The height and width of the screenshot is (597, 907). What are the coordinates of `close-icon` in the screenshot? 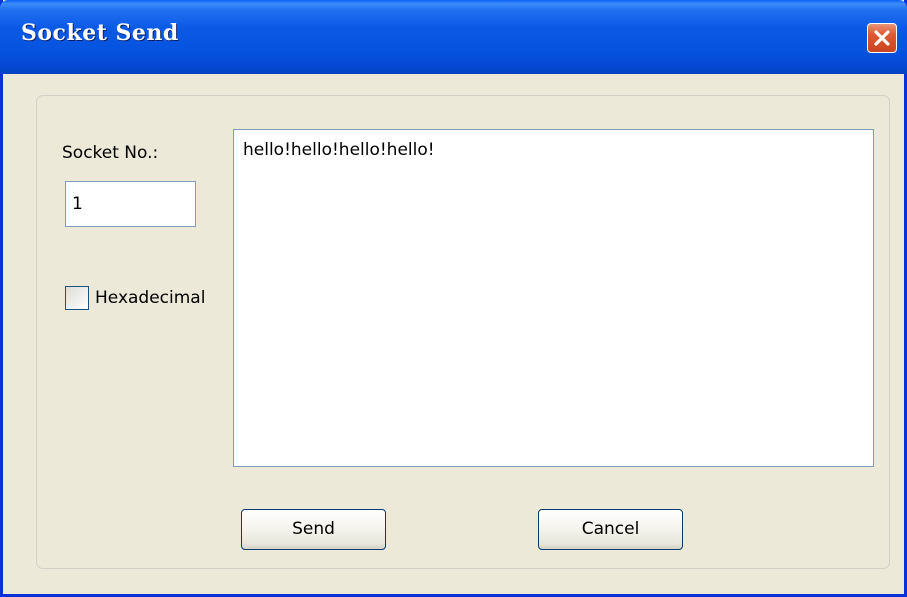 It's located at (882, 38).